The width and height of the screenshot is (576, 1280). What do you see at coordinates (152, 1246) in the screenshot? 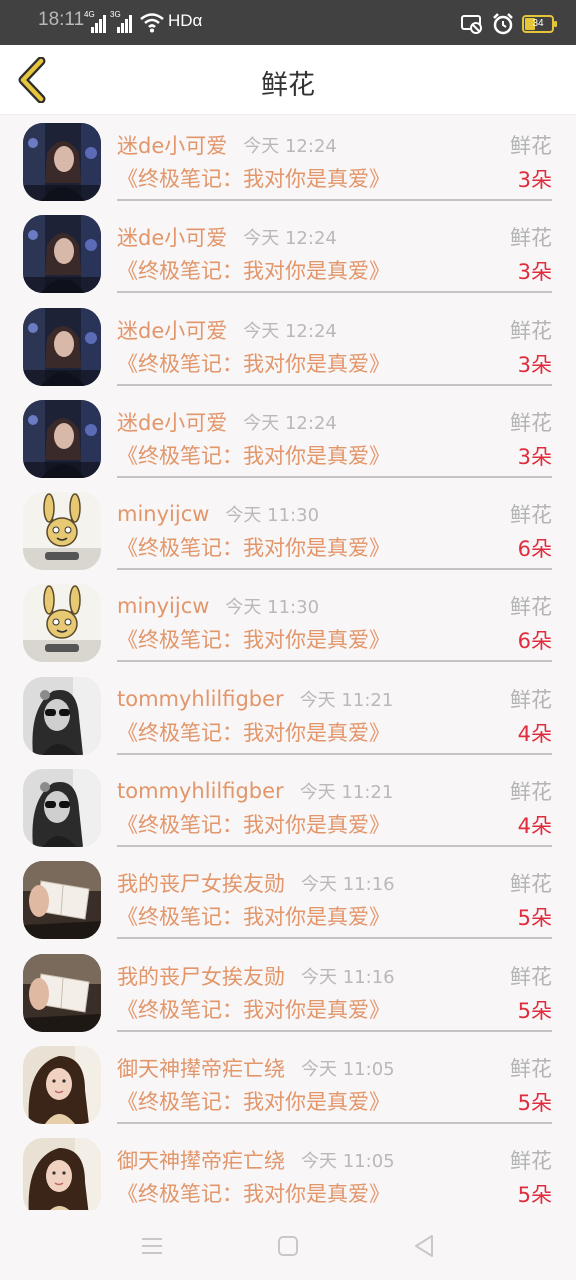
I see `menu-icon` at bounding box center [152, 1246].